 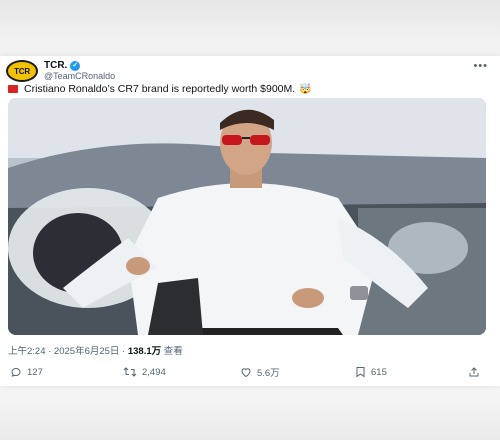 I want to click on author-block: TCR. ✓ @TeamCRonaldo, so click(x=79, y=71).